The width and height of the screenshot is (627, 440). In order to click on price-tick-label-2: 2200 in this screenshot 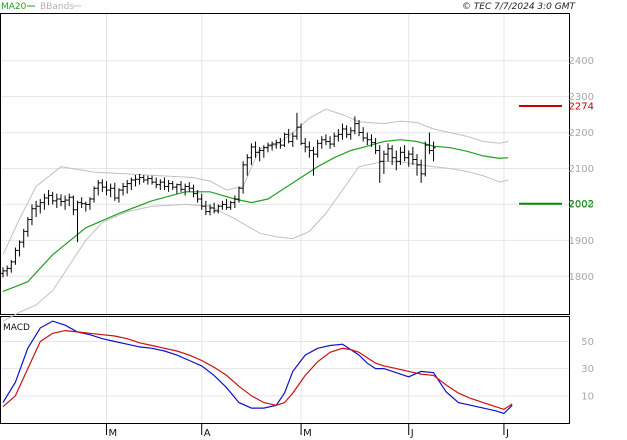, I will do `click(581, 133)`.